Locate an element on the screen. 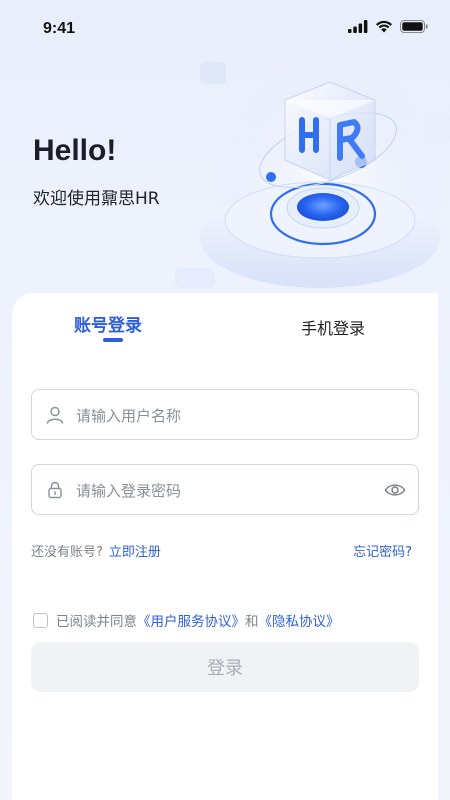 Image resolution: width=450 pixels, height=800 pixels. username-field: 请输入用户名称 is located at coordinates (225, 414).